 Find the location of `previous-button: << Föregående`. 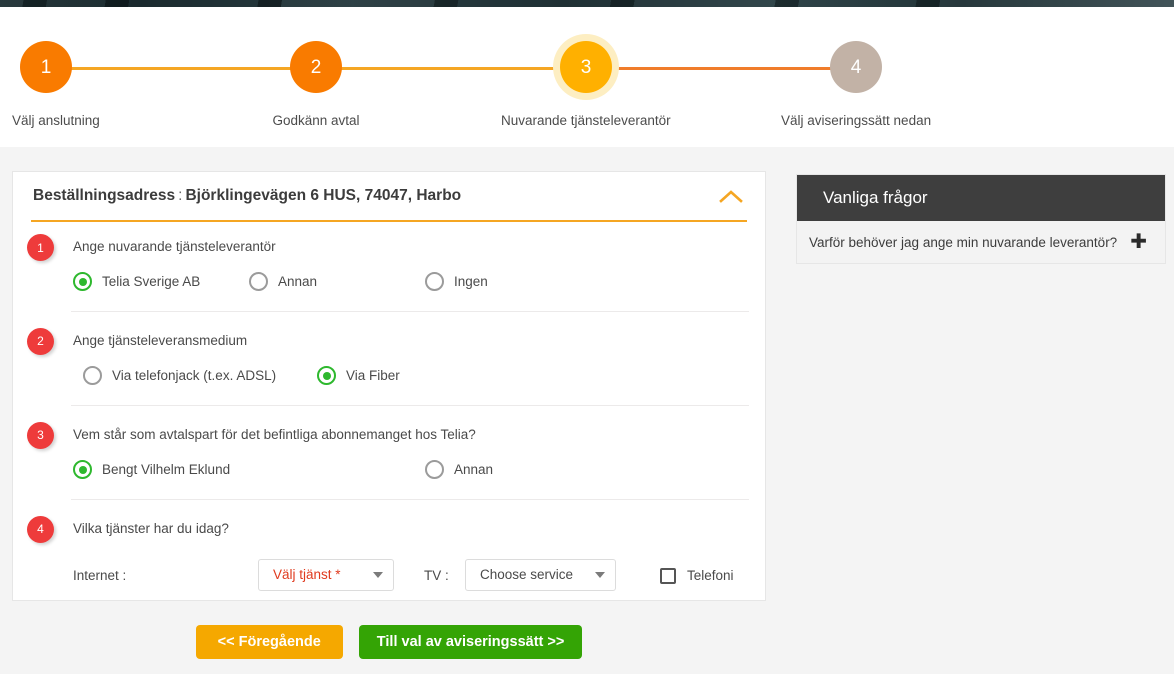

previous-button: << Föregående is located at coordinates (269, 642).